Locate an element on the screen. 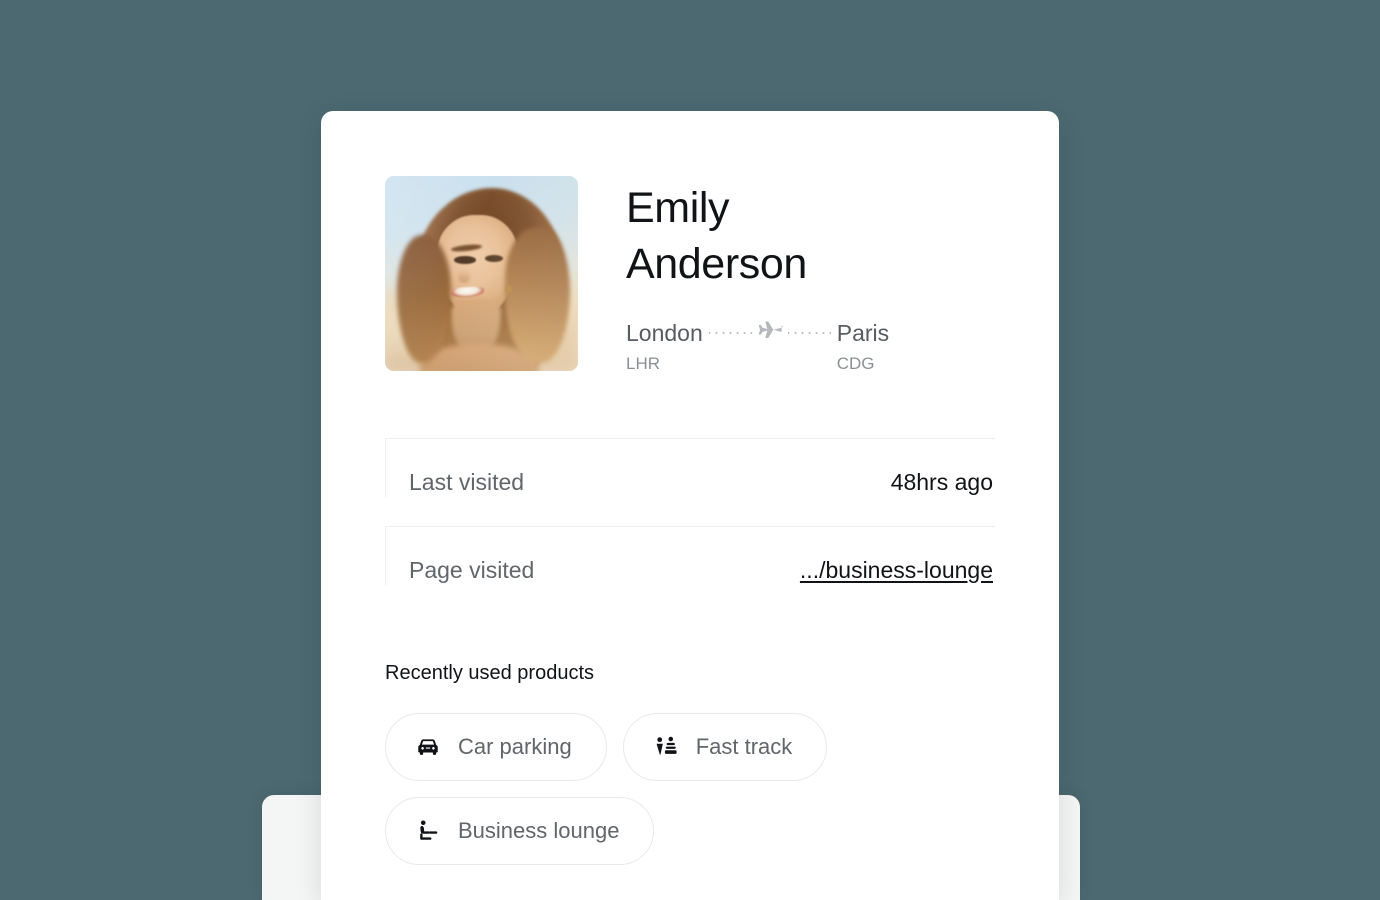  products-title: Recently used products is located at coordinates (490, 673).